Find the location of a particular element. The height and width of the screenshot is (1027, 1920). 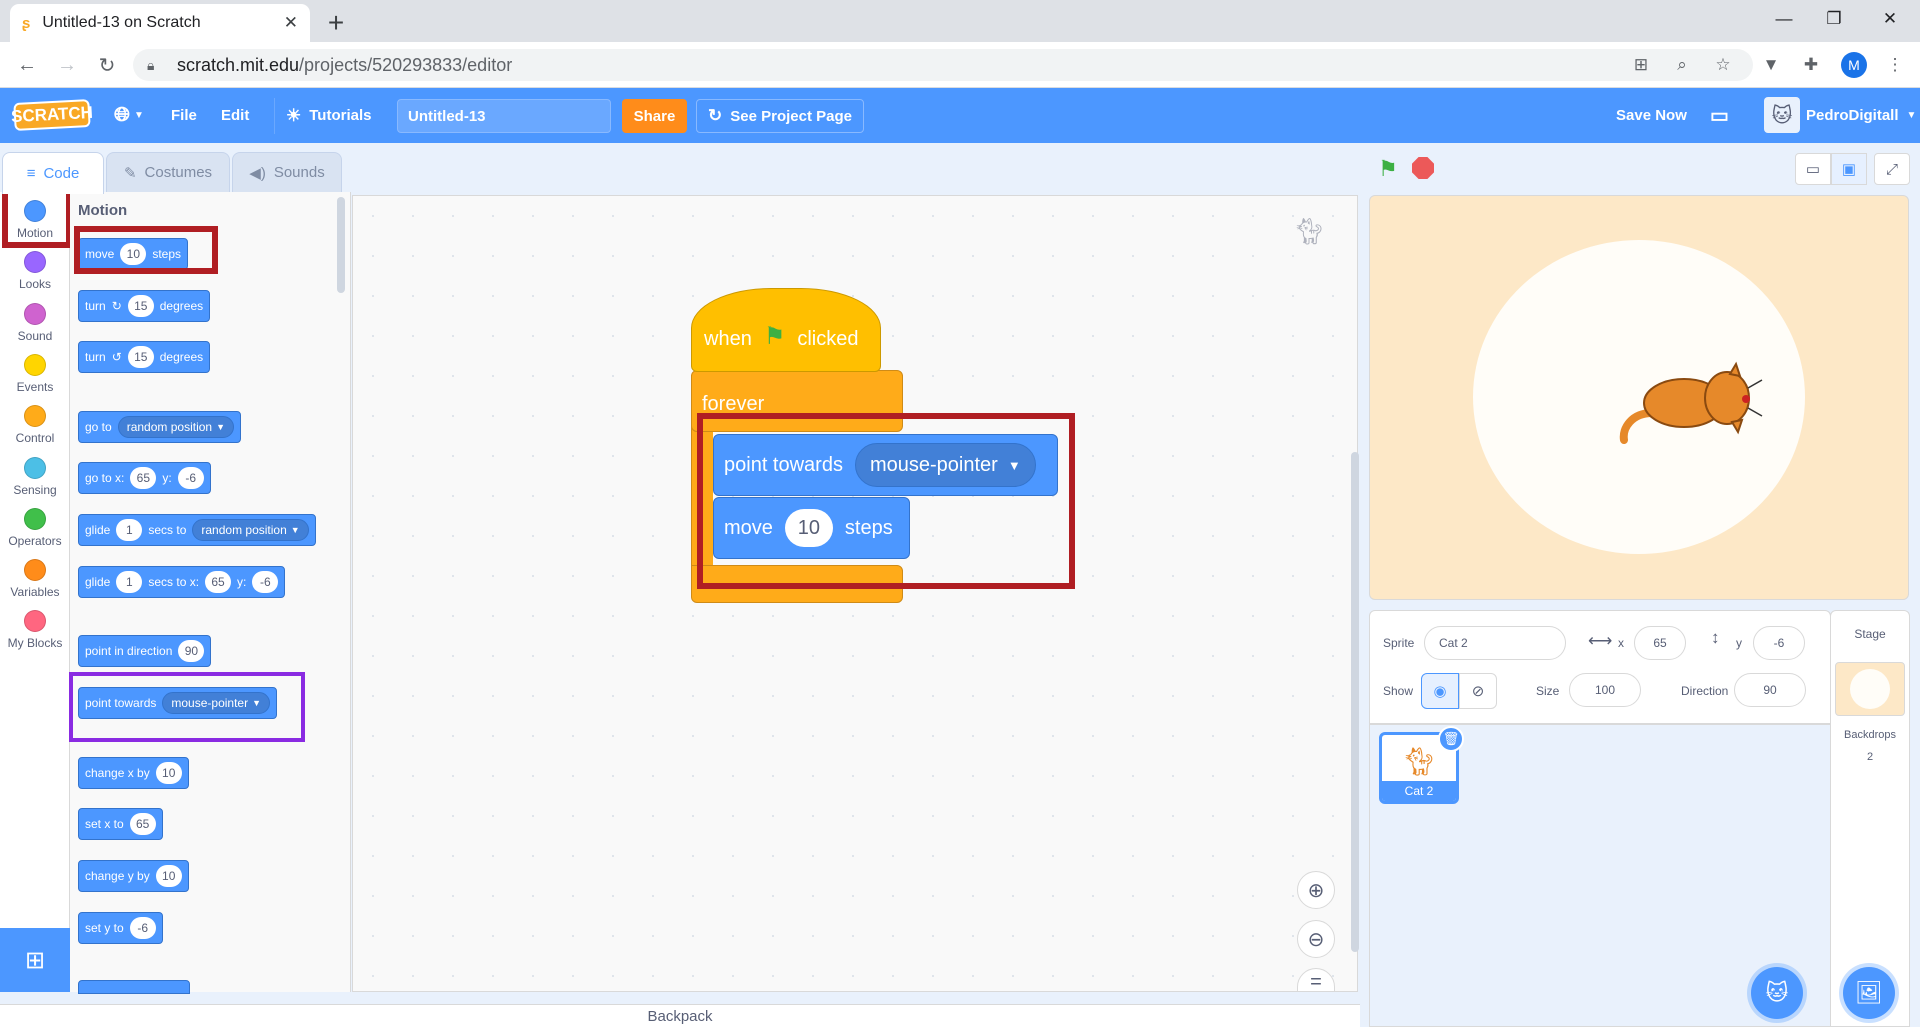

block-text: go to x: is located at coordinates (105, 478).